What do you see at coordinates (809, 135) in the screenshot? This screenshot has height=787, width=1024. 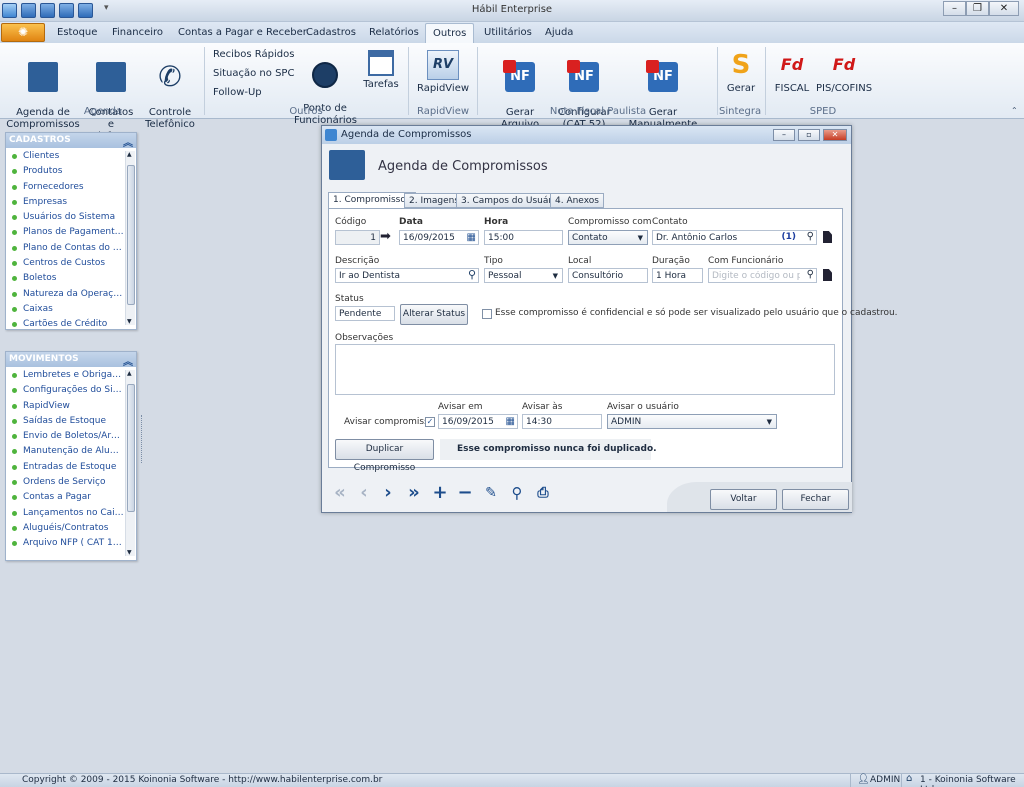 I see `dialog-maximize-button: ▫` at bounding box center [809, 135].